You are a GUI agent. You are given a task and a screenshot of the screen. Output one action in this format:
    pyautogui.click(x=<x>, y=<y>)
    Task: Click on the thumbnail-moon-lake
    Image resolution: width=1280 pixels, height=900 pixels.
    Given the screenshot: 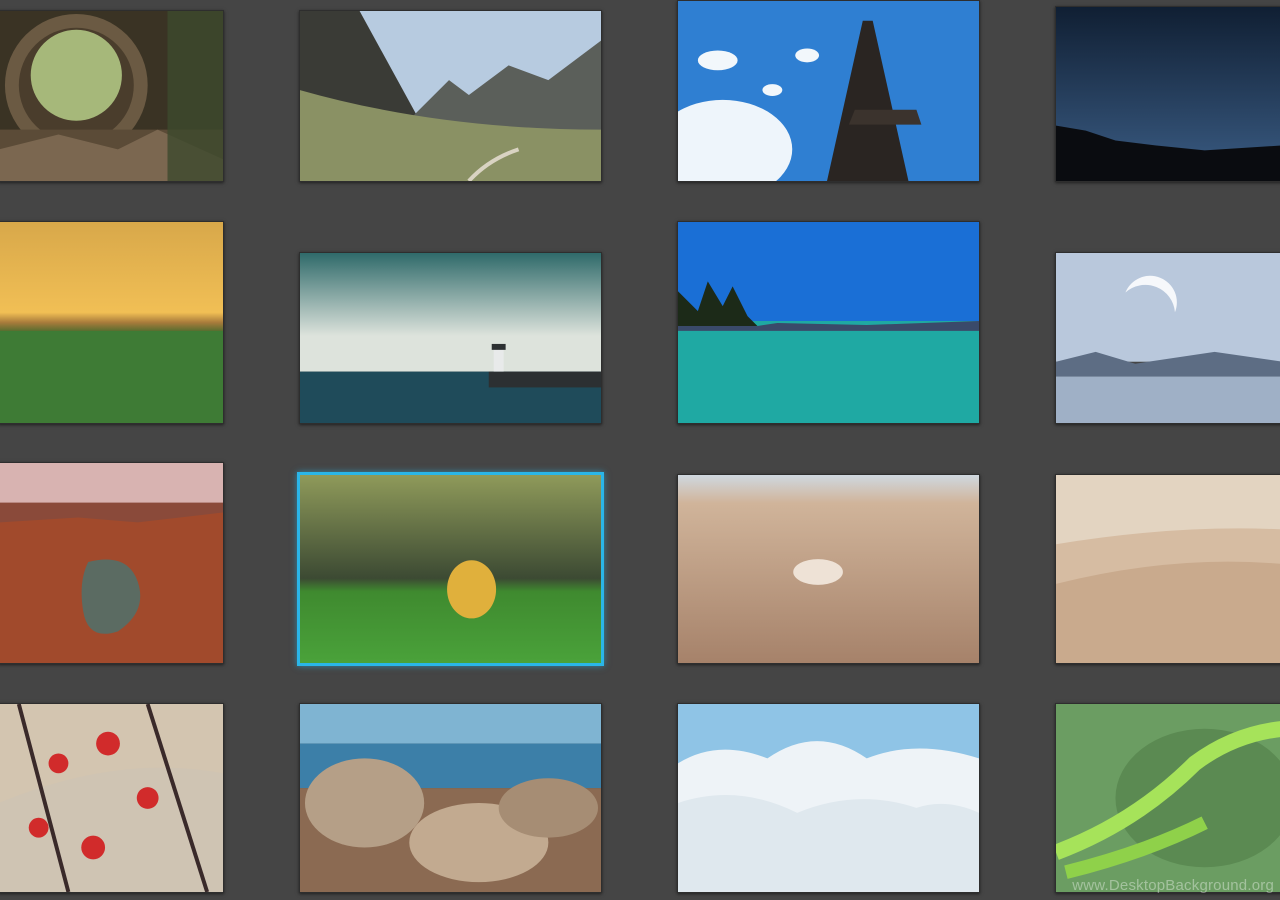 What is the action you would take?
    pyautogui.click(x=1167, y=338)
    